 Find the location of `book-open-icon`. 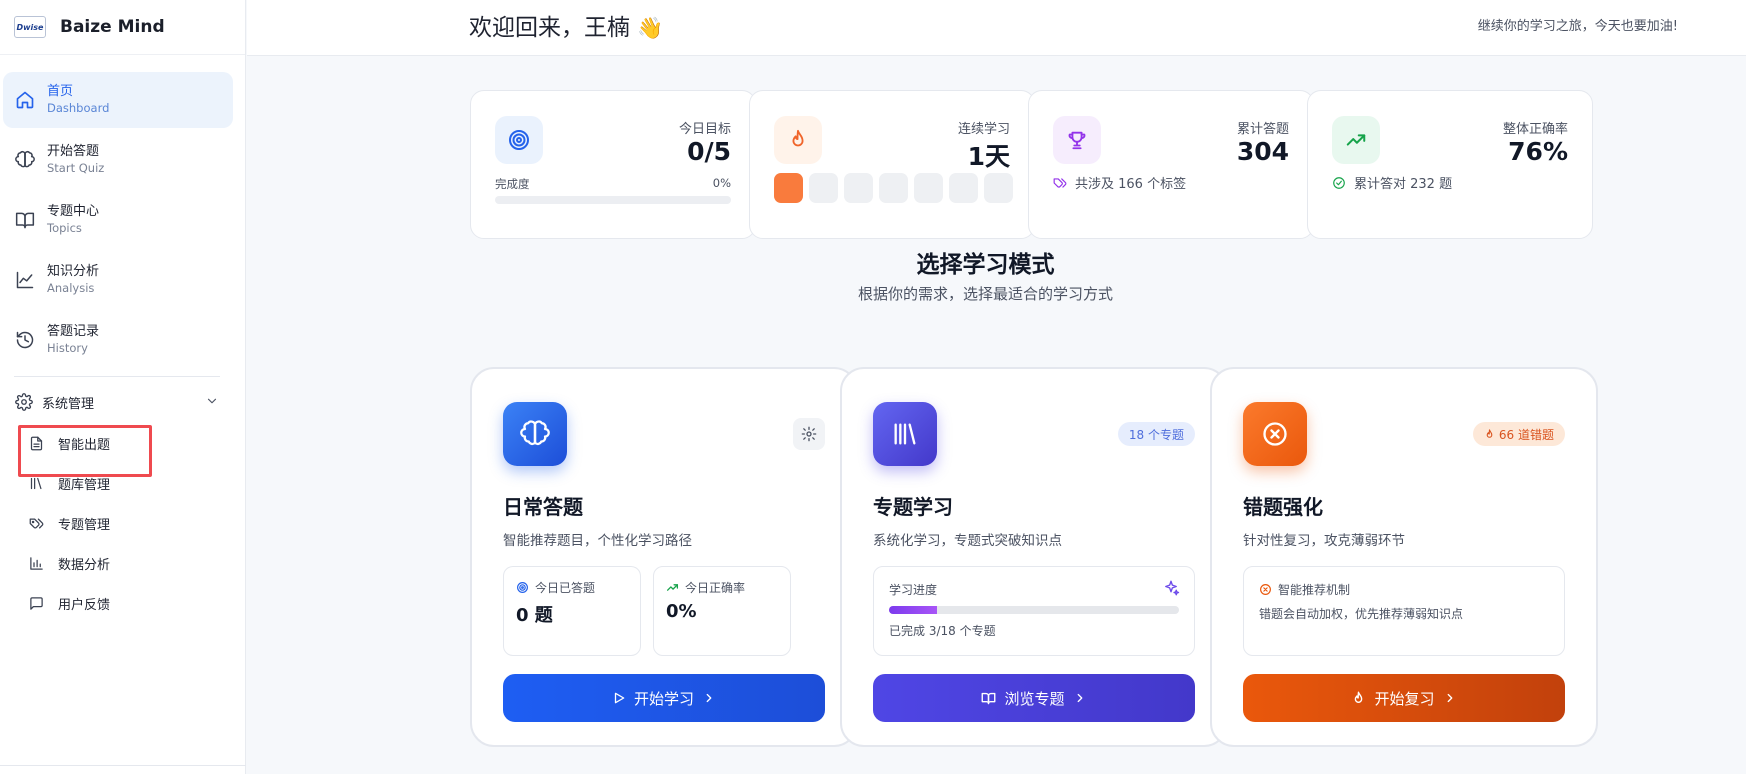

book-open-icon is located at coordinates (988, 698).